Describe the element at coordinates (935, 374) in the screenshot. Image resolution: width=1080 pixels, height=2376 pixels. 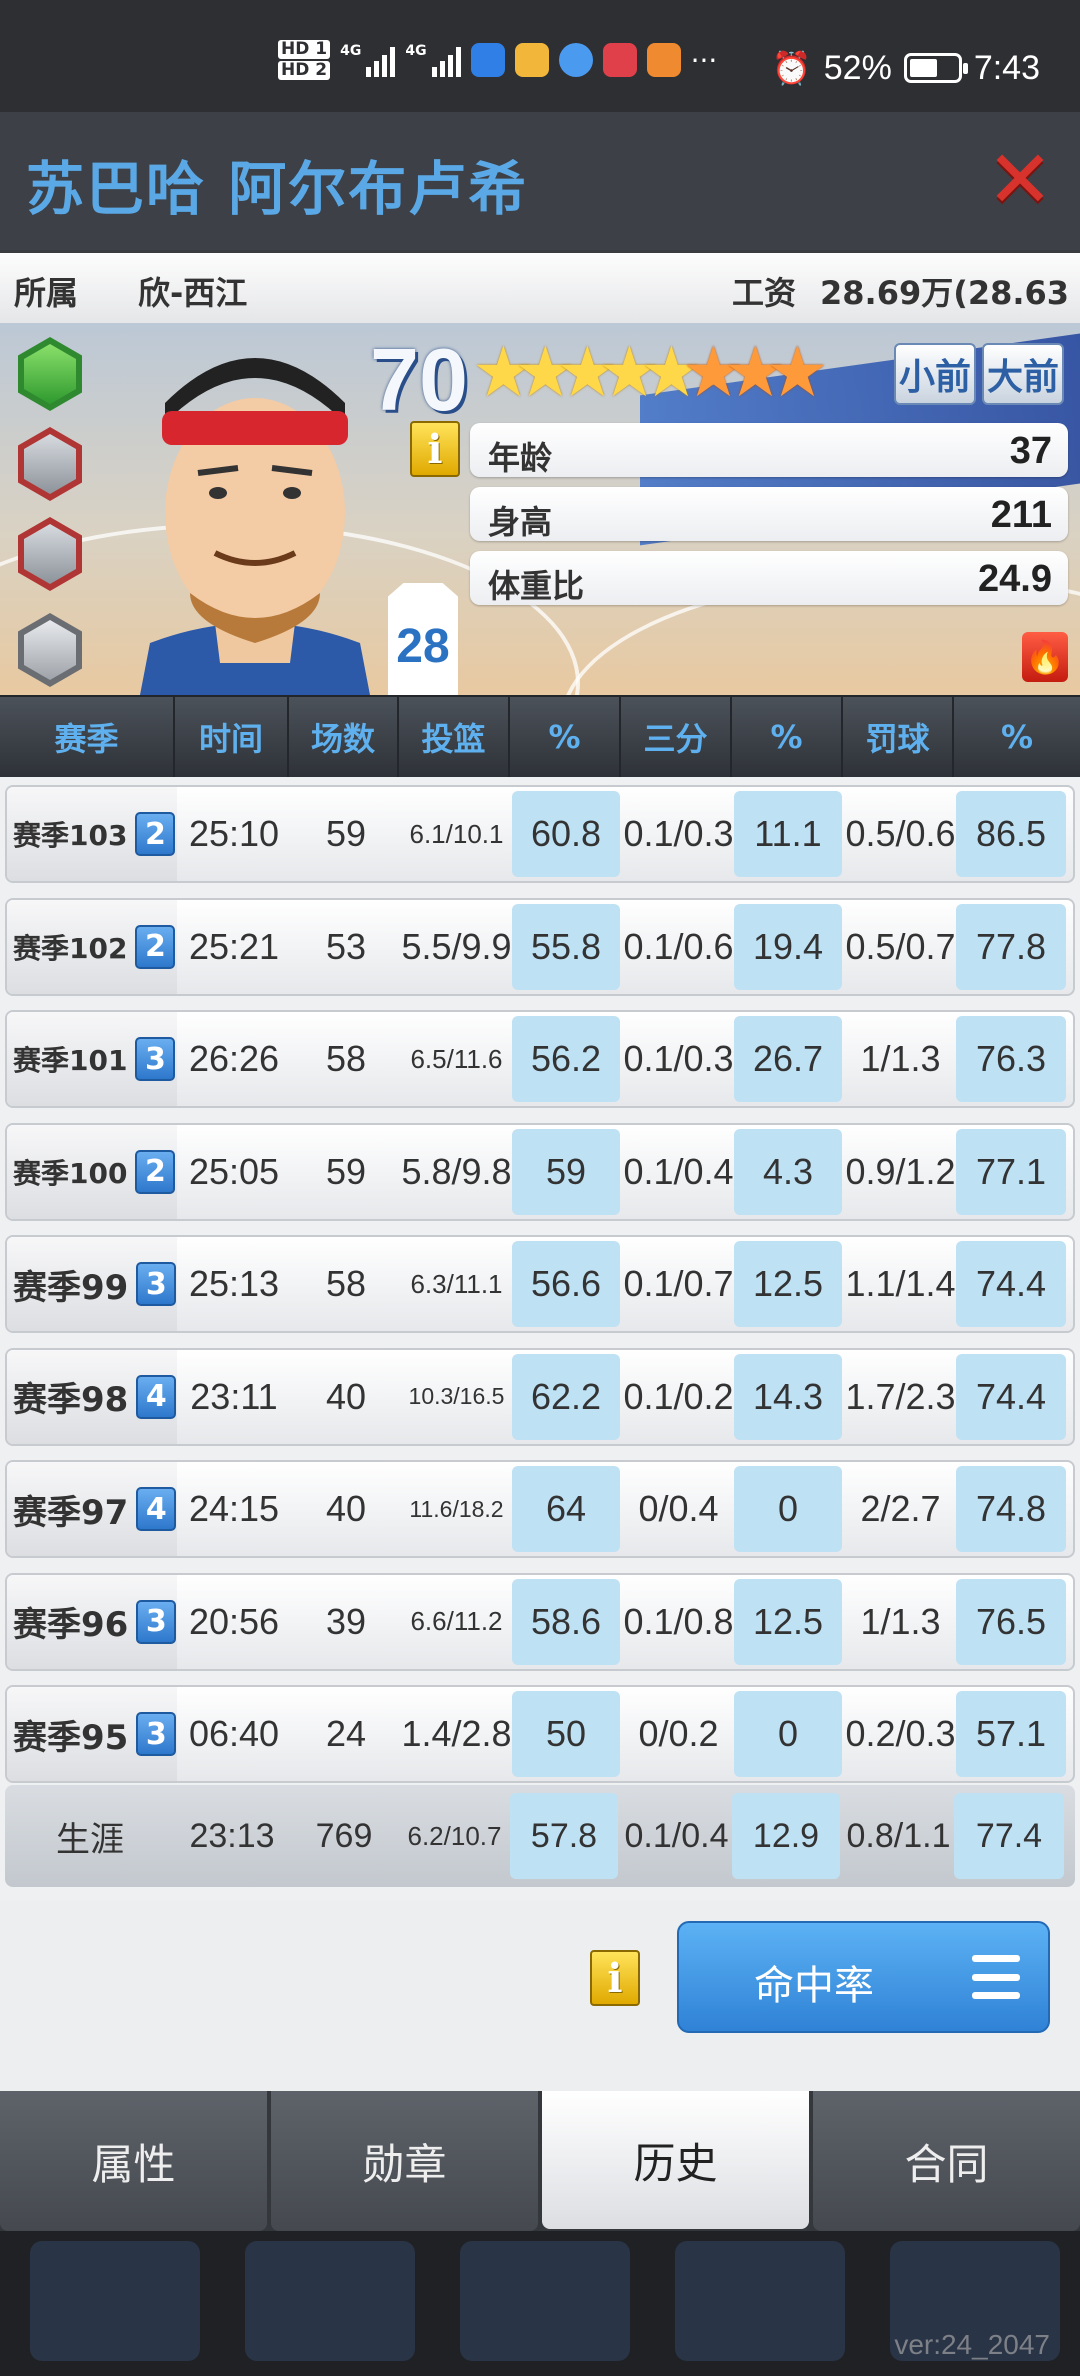
I see `position-sf-button: 小前` at that location.